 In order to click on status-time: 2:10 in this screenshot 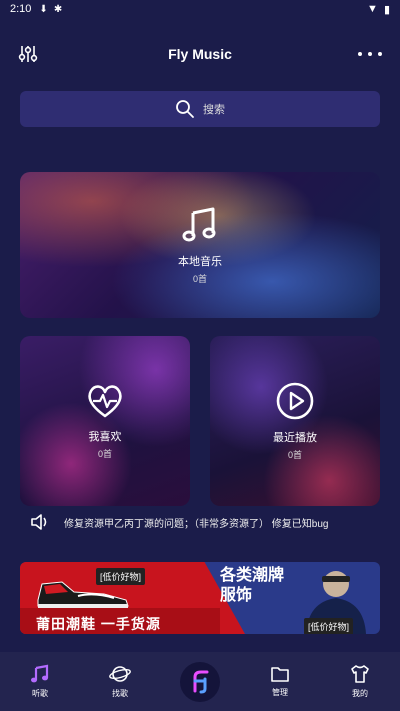, I will do `click(21, 9)`.